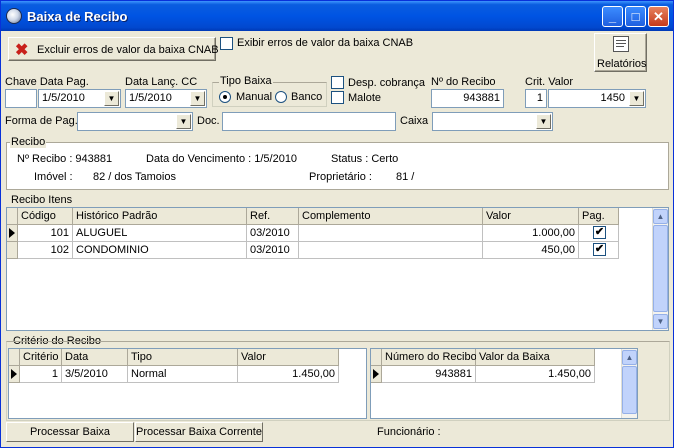 This screenshot has height=448, width=674. I want to click on data-lanc-chevron-down-icon: ▼, so click(197, 98).